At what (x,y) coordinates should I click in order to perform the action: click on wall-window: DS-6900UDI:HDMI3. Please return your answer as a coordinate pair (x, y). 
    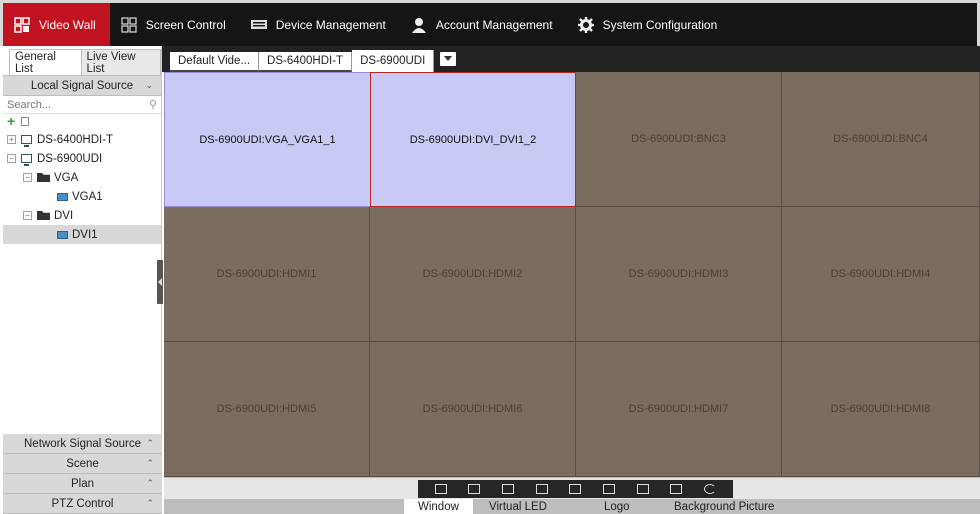
    Looking at the image, I should click on (679, 274).